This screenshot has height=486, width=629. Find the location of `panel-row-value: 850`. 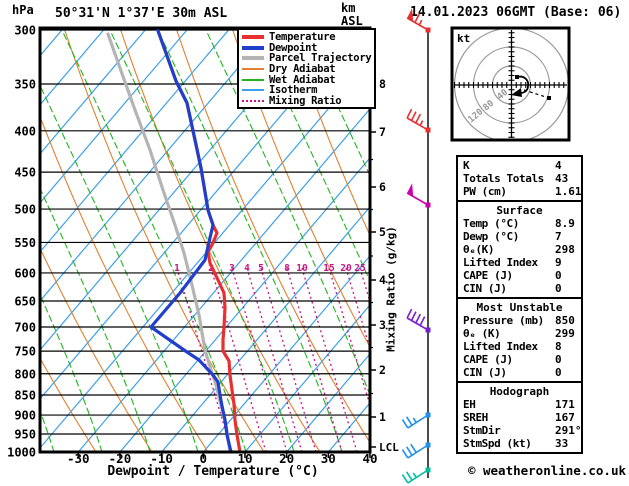

panel-row-value: 850 is located at coordinates (565, 320).